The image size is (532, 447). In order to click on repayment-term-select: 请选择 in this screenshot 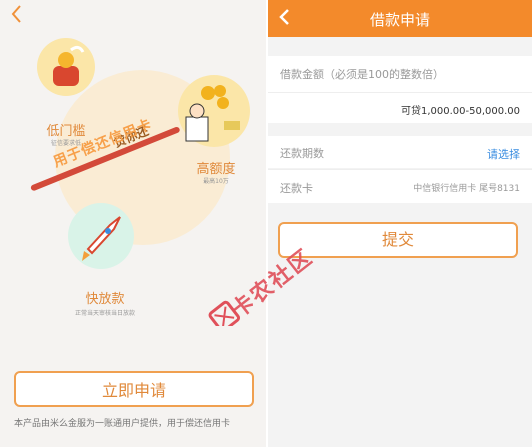, I will do `click(503, 154)`.